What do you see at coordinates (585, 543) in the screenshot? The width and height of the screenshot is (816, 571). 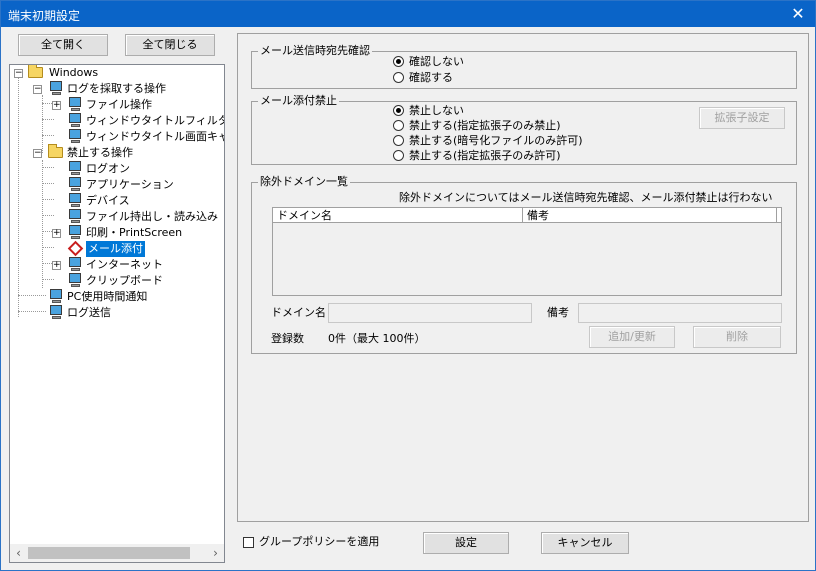 I see `cancel-button: キャンセル` at bounding box center [585, 543].